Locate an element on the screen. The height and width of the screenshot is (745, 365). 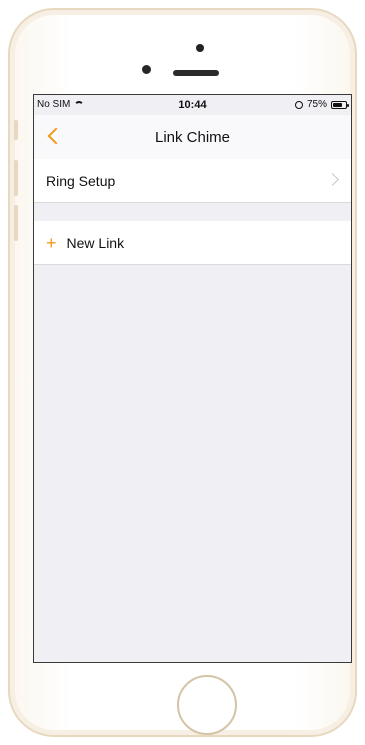
navigation-bar: Link Chime is located at coordinates (192, 137).